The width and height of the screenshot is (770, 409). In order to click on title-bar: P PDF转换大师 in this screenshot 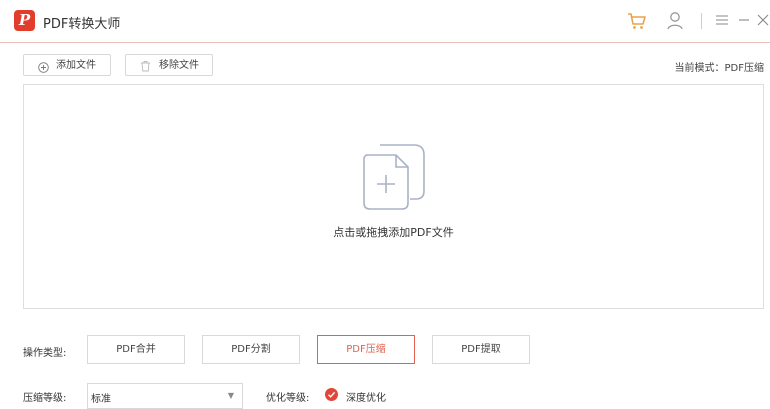, I will do `click(385, 21)`.